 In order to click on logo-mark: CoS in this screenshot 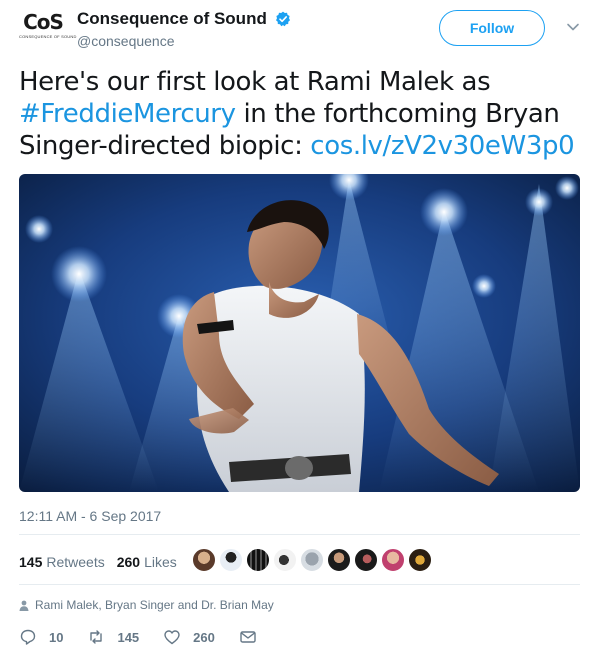, I will do `click(43, 22)`.